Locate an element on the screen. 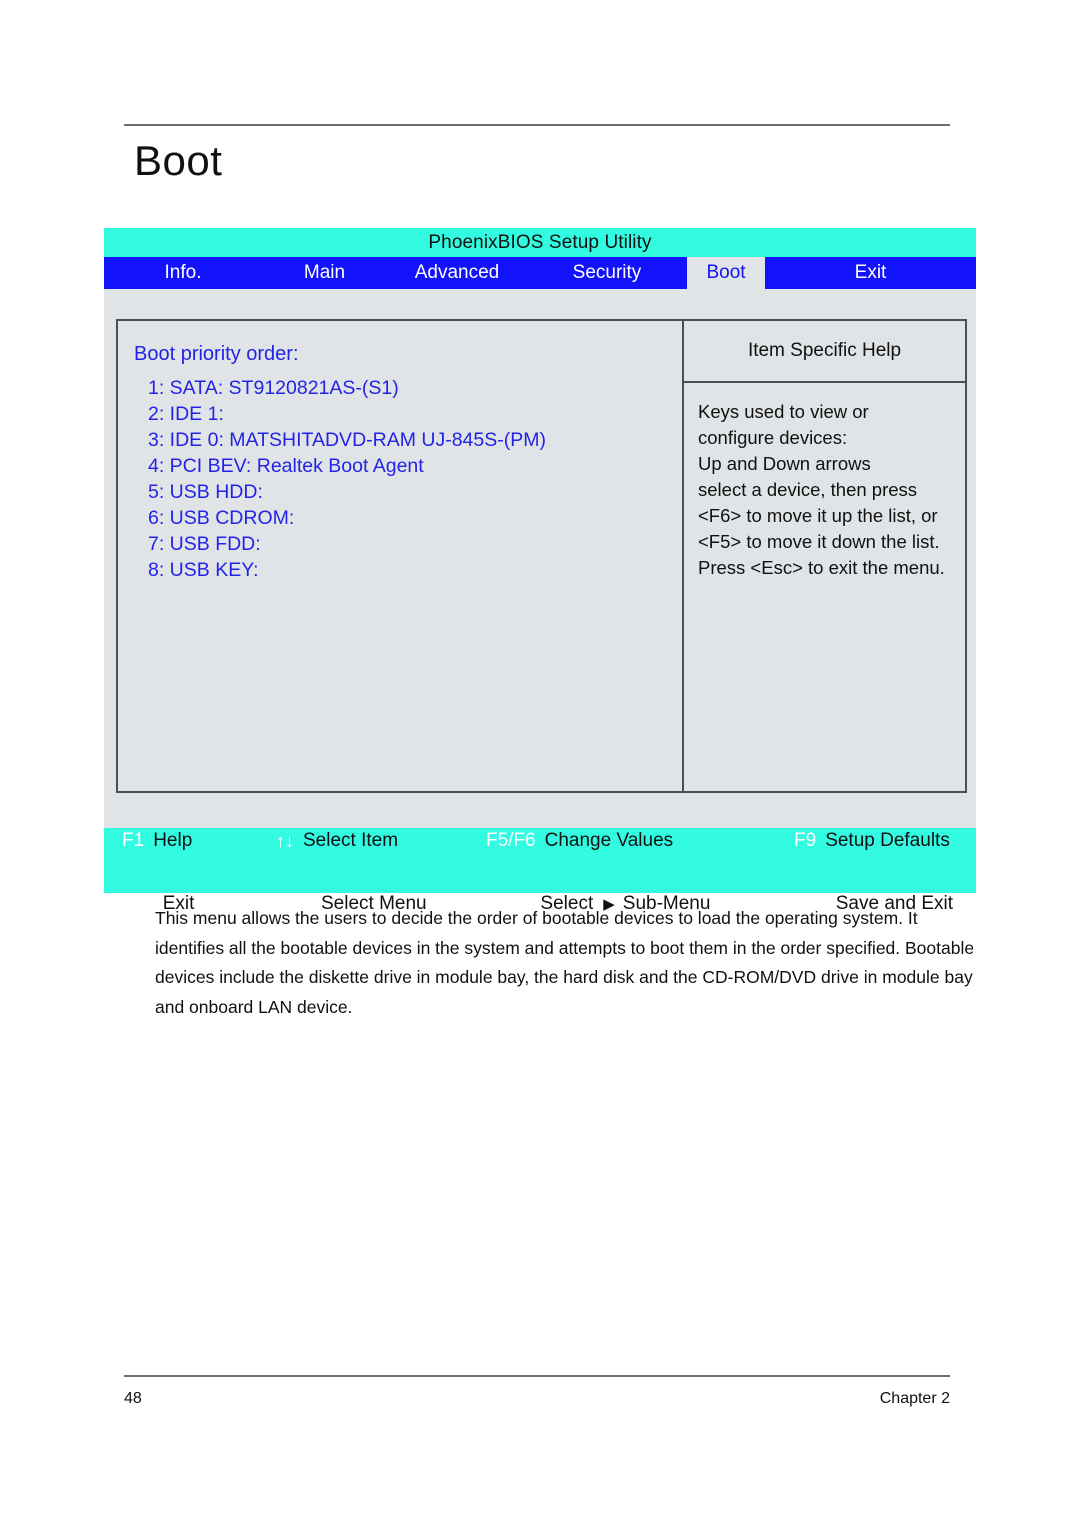 This screenshot has width=1080, height=1528. boot-item-7: 7: USB FDD: is located at coordinates (408, 544).